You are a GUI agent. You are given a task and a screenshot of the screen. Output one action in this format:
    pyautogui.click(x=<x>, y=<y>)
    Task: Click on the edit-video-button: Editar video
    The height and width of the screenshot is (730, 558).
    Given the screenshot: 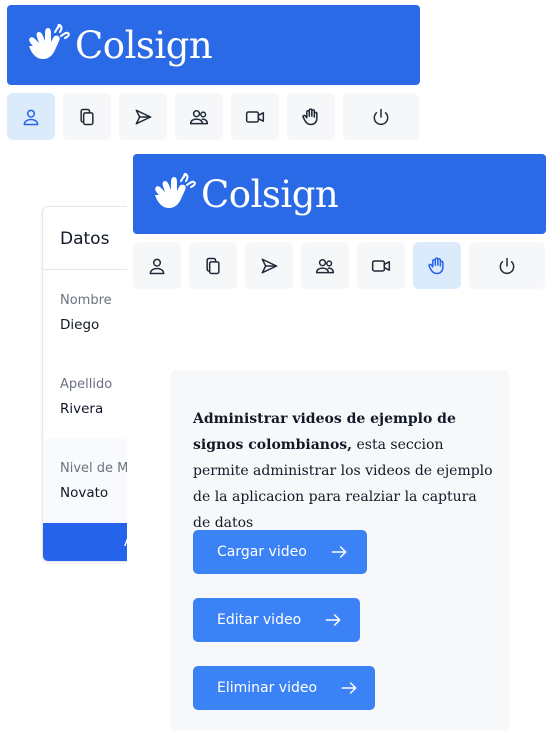 What is the action you would take?
    pyautogui.click(x=276, y=620)
    